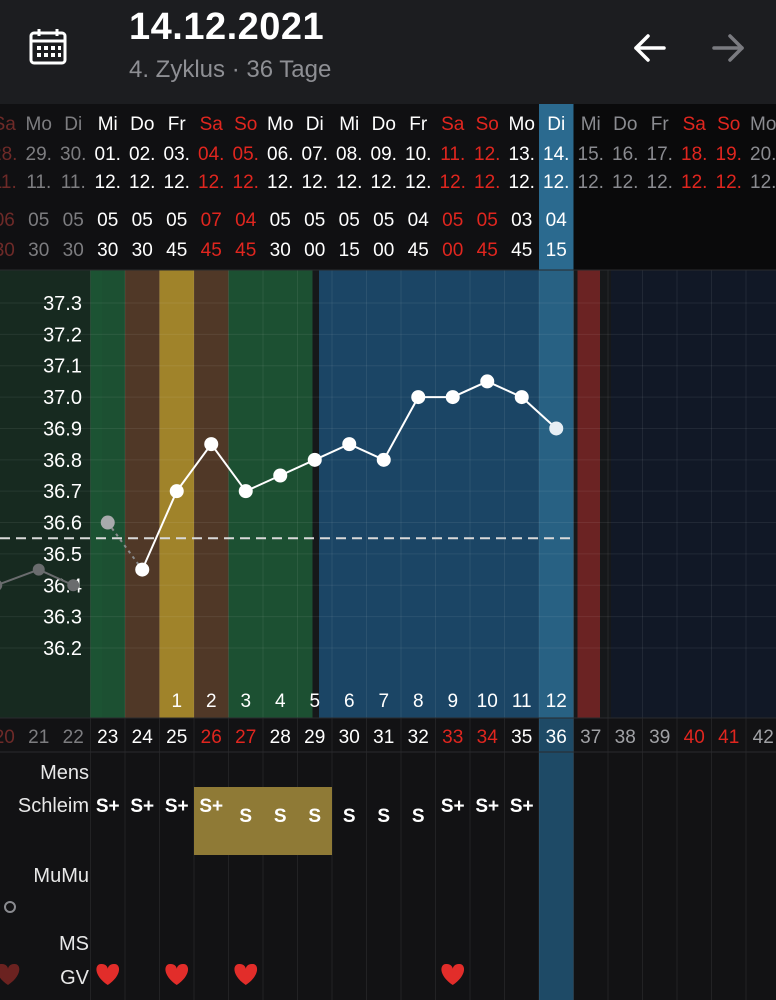 The height and width of the screenshot is (1000, 776). Describe the element at coordinates (418, 737) in the screenshot. I see `cycle-day-number: 32` at that location.